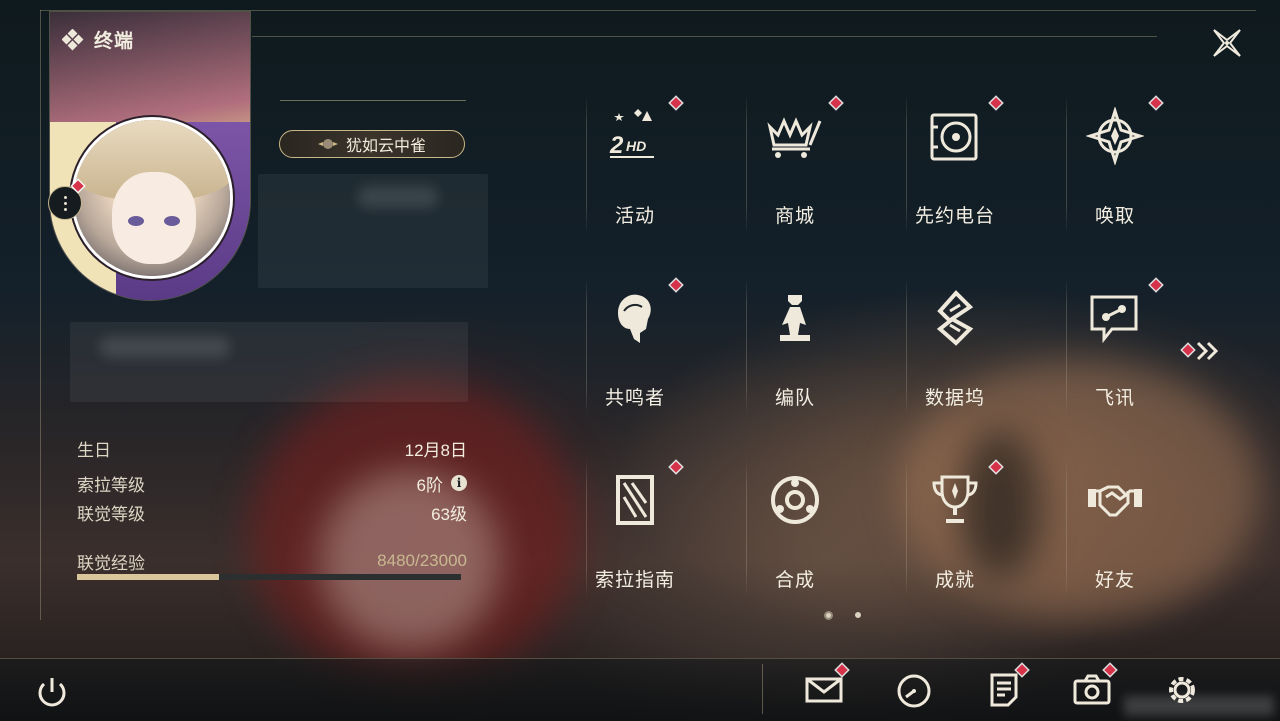 The image size is (1280, 721). Describe the element at coordinates (634, 398) in the screenshot. I see `menu-label: 共鸣者` at that location.